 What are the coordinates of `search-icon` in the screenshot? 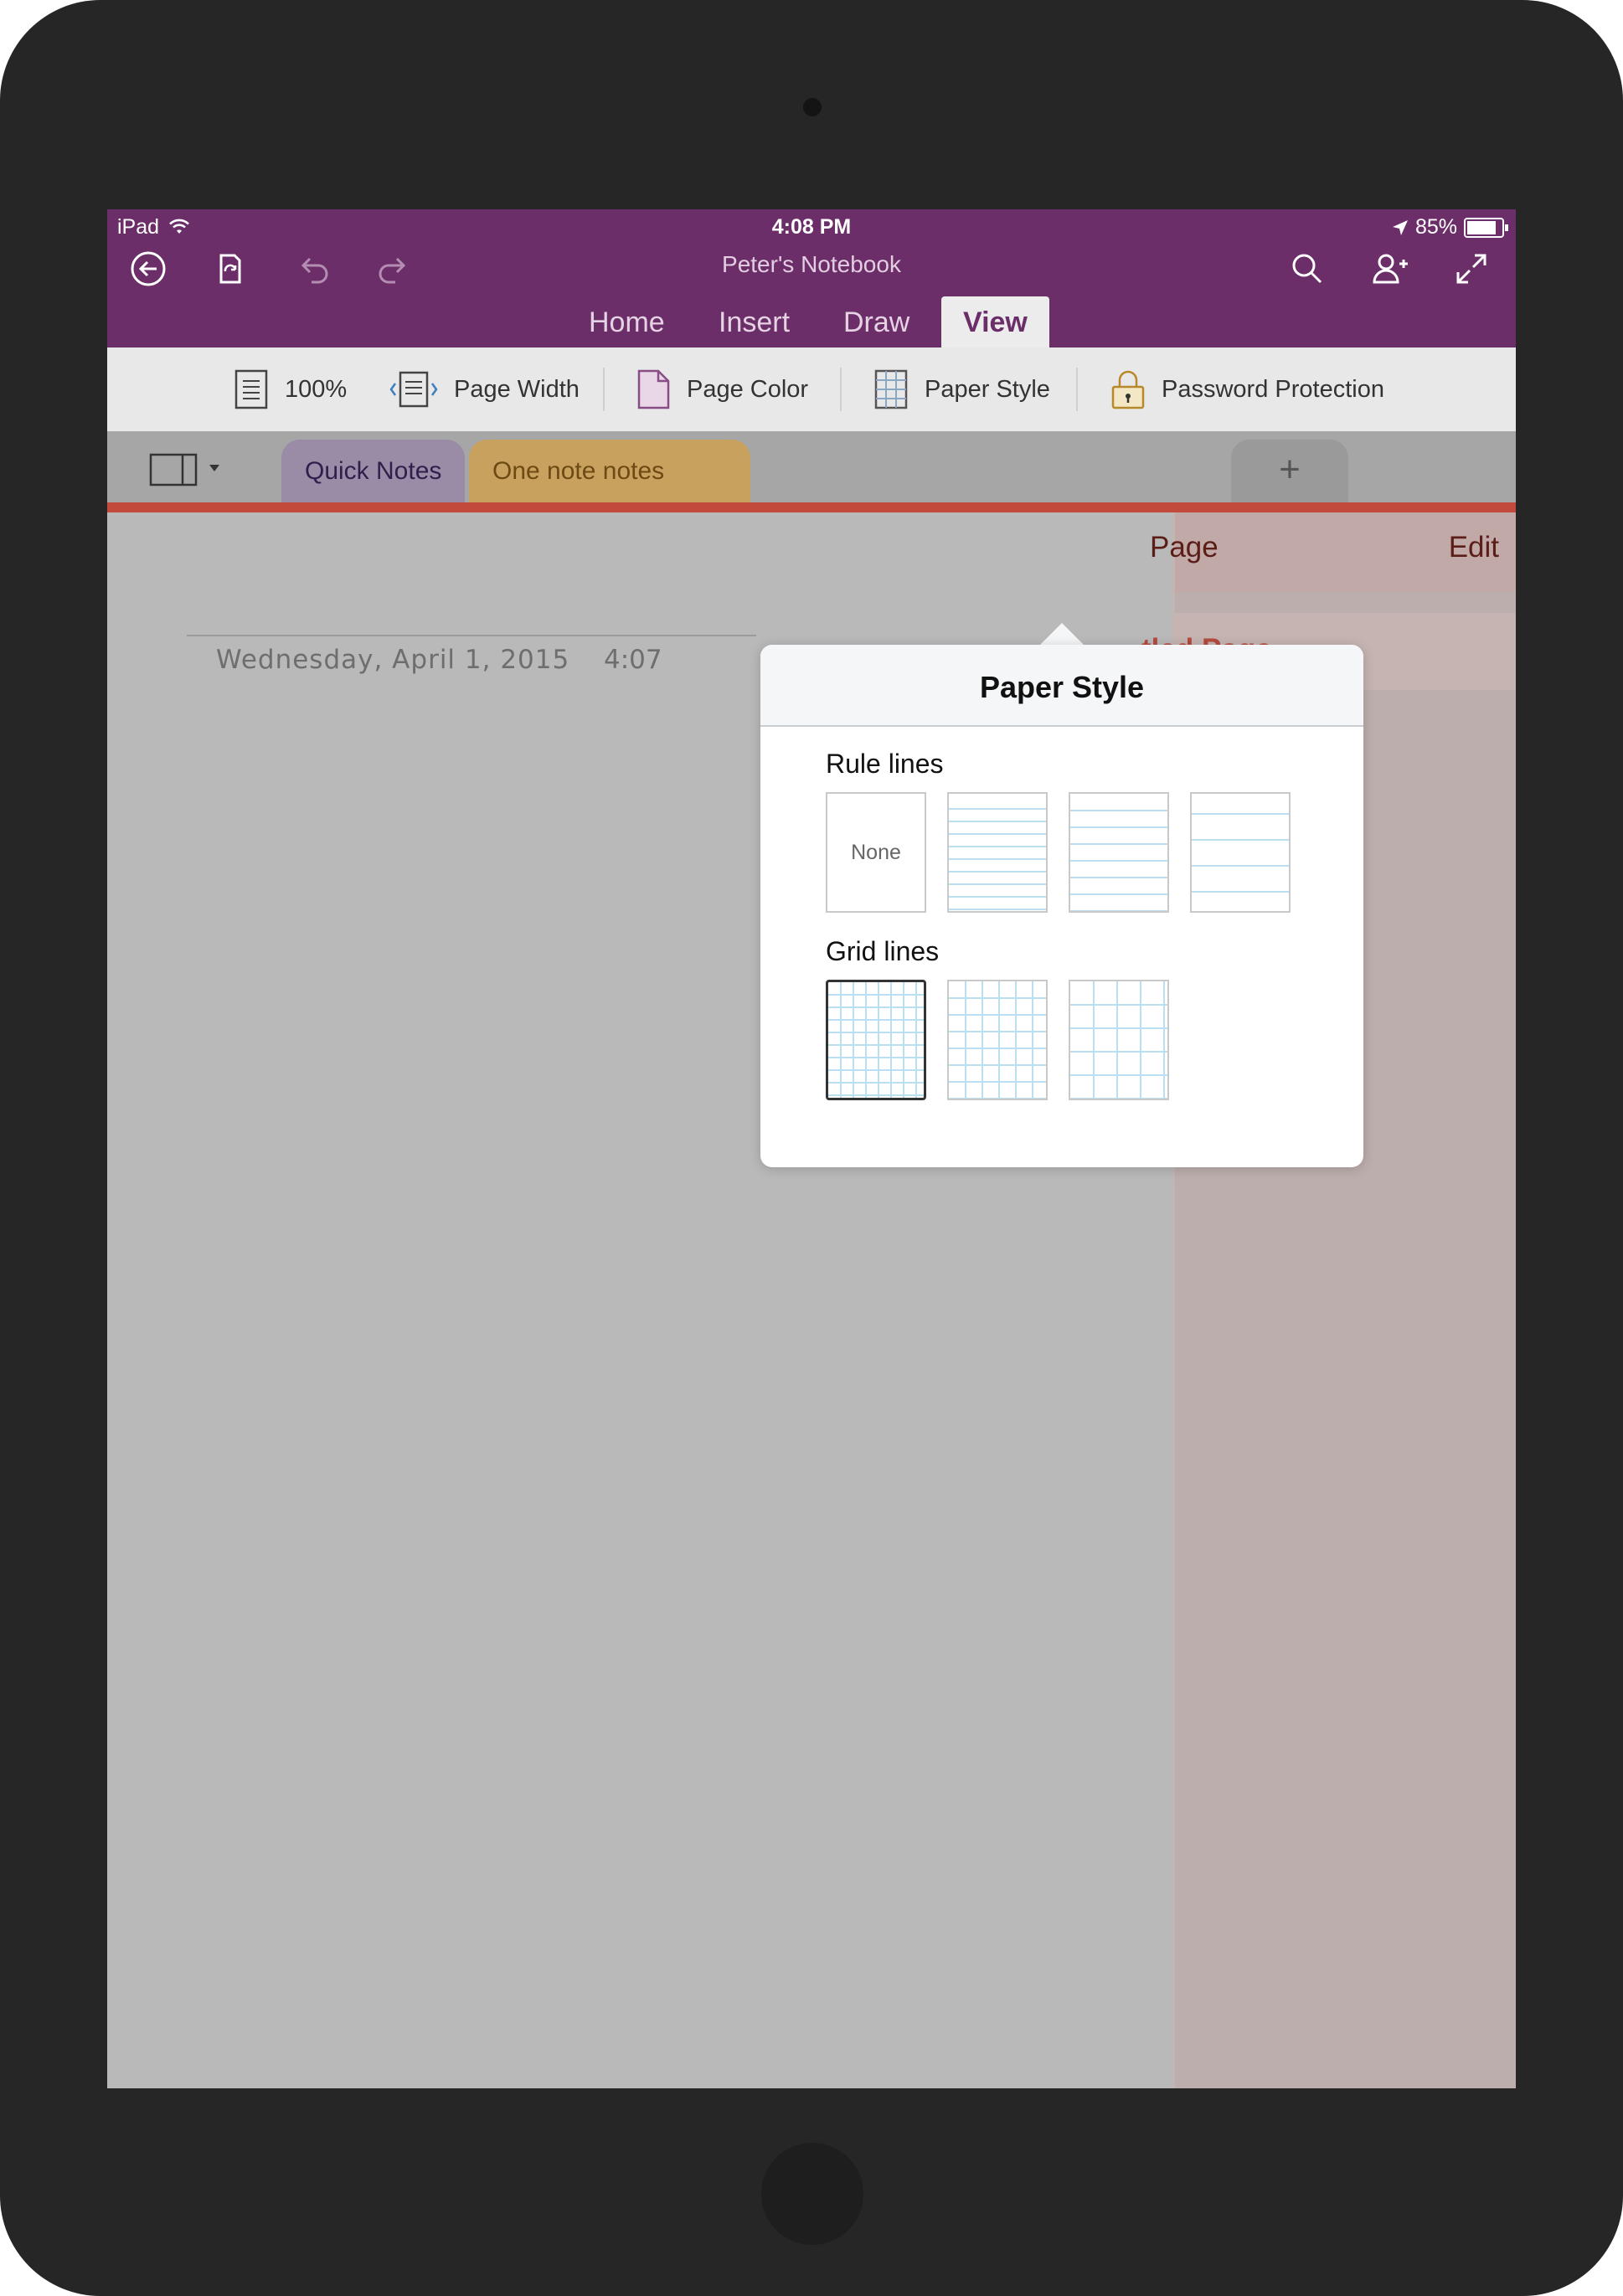 It's located at (1307, 269).